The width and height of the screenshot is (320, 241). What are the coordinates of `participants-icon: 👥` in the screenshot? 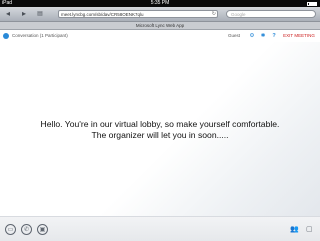 It's located at (294, 229).